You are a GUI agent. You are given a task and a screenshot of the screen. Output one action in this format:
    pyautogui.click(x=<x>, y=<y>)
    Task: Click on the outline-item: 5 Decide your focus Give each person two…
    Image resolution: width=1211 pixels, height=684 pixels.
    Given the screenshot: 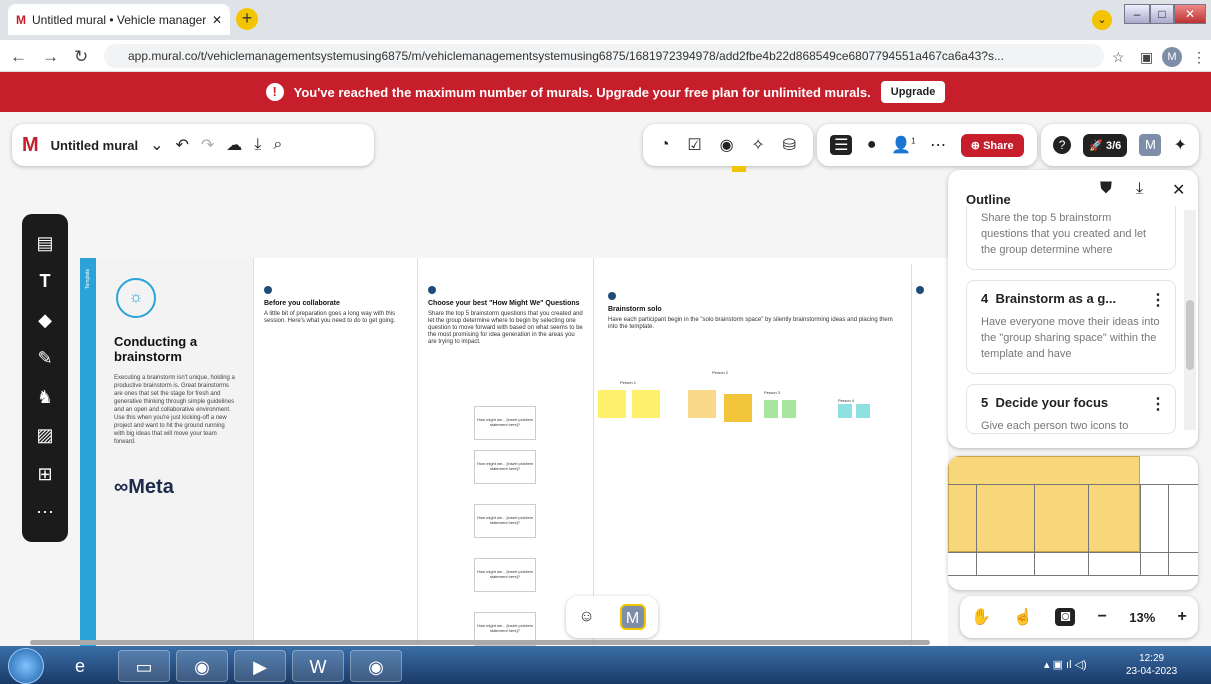 What is the action you would take?
    pyautogui.click(x=1071, y=409)
    